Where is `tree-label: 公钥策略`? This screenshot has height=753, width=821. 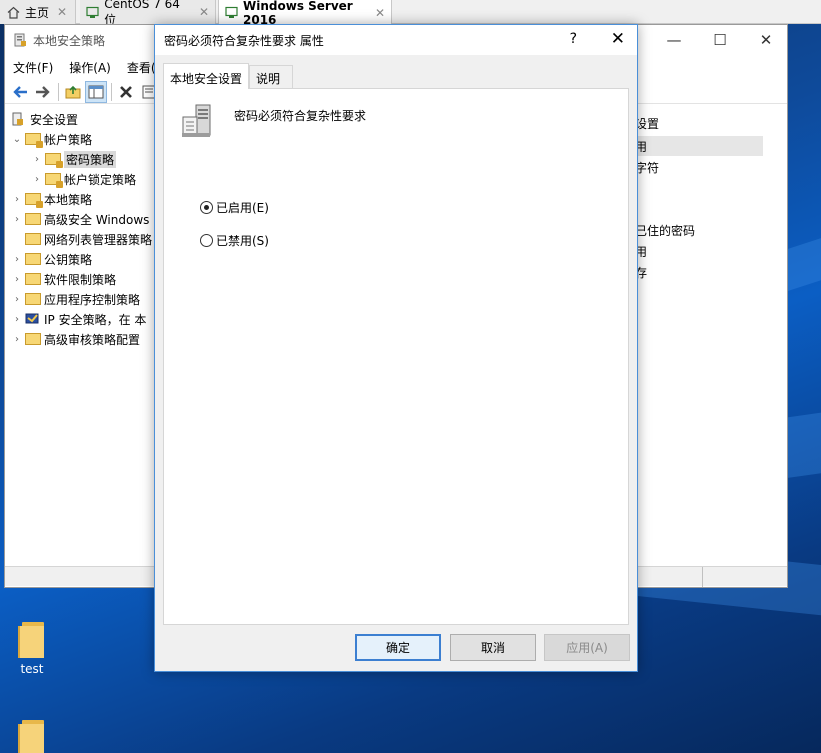
tree-label: 公钥策略 is located at coordinates (68, 259).